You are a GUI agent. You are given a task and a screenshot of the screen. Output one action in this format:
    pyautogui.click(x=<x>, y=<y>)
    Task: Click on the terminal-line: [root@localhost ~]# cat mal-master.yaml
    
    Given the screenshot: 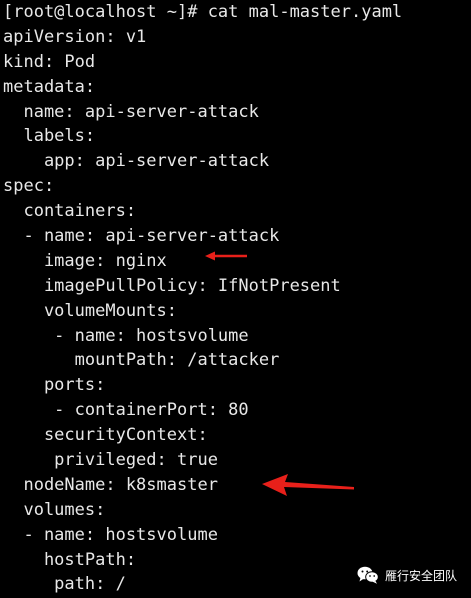 What is the action you would take?
    pyautogui.click(x=203, y=12)
    